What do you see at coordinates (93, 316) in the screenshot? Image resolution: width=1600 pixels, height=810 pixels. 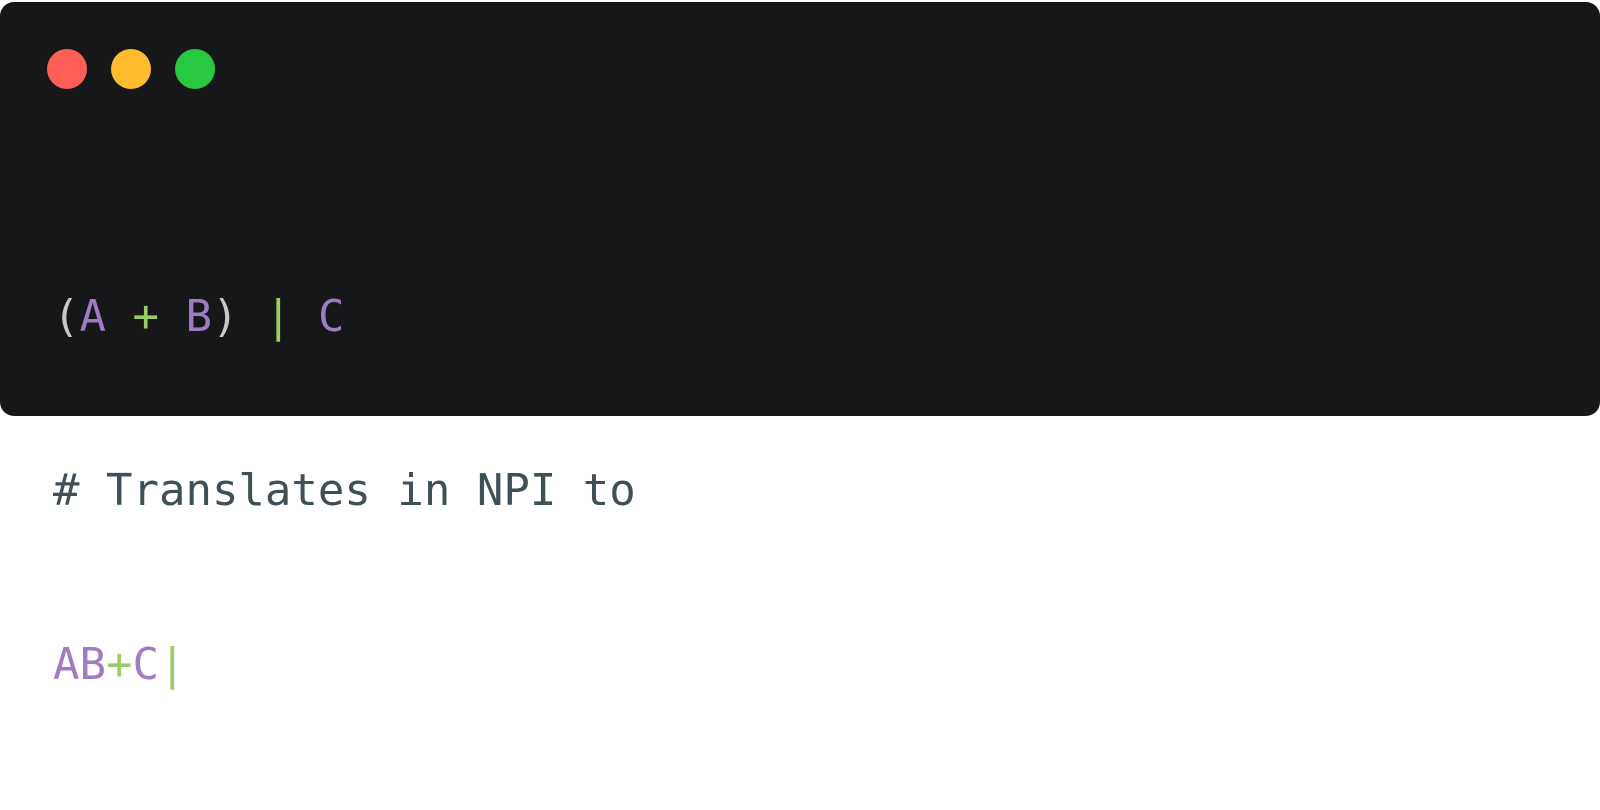 I see `identifier-a: A` at bounding box center [93, 316].